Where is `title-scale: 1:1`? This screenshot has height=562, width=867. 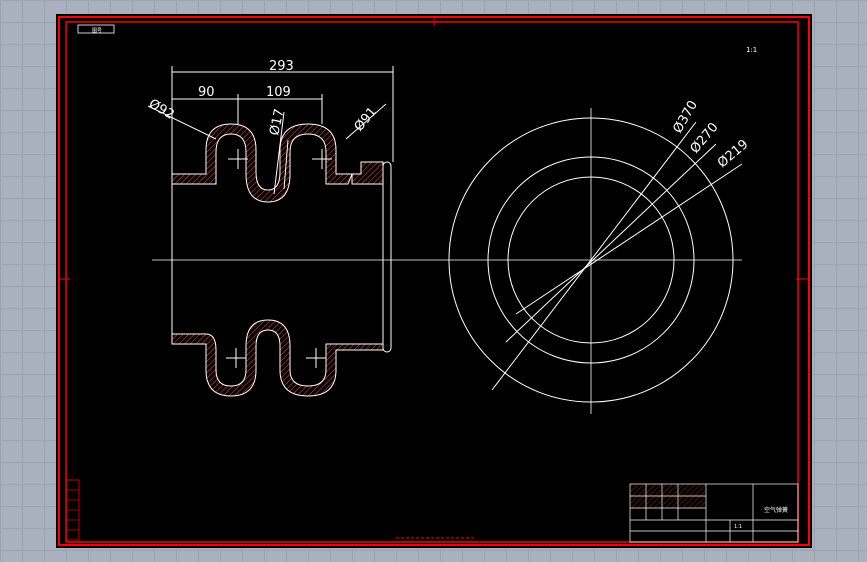 title-scale: 1:1 is located at coordinates (738, 527).